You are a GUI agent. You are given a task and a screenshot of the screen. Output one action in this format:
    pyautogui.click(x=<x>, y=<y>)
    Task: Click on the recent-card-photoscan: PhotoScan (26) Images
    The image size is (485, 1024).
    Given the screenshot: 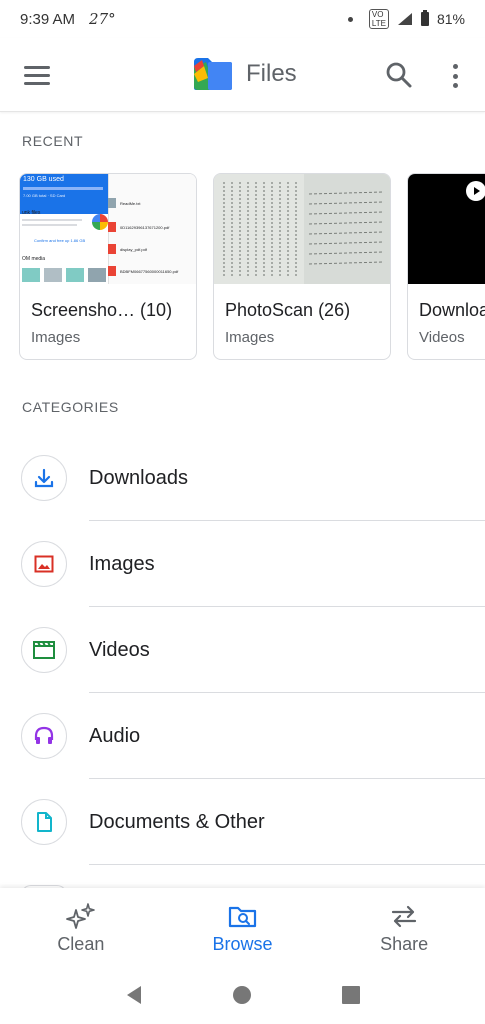 What is the action you would take?
    pyautogui.click(x=302, y=266)
    